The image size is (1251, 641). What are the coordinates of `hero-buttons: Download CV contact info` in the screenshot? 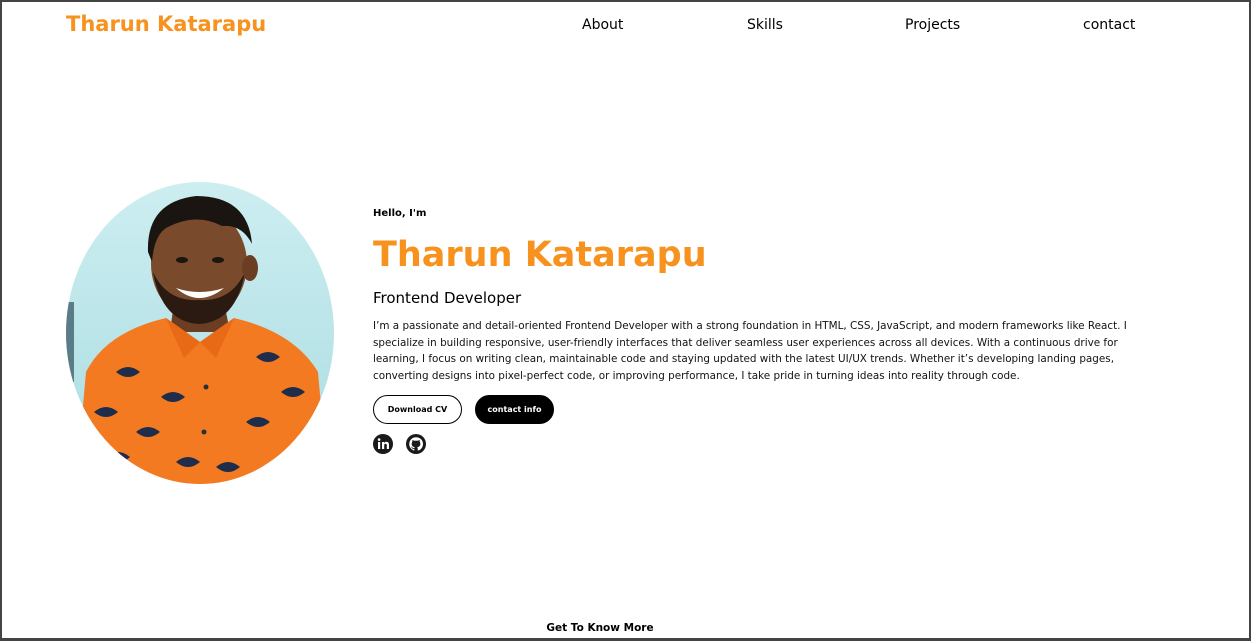 It's located at (773, 409).